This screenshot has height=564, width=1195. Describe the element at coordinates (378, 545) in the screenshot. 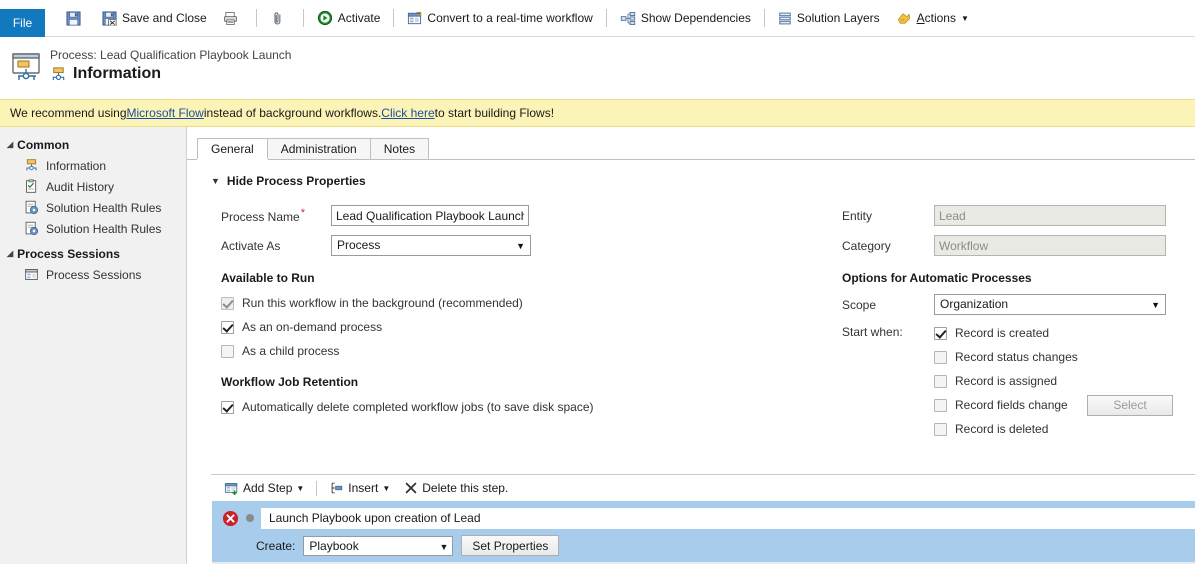

I see `create-entity-select: Playbook ▼` at that location.